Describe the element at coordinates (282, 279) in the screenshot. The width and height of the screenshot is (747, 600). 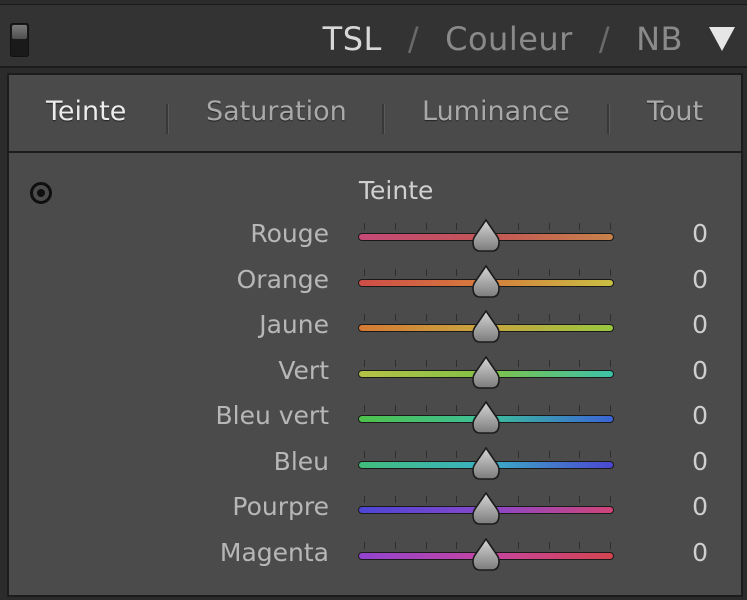
I see `slider-label: Orange` at that location.